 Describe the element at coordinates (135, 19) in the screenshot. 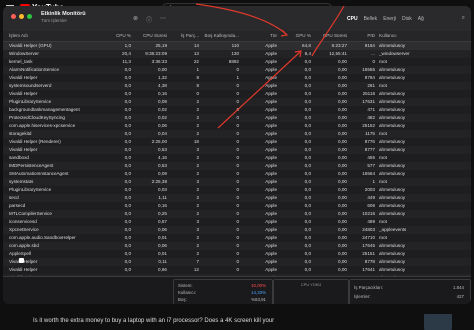

I see `stop-process-icon: ⊗` at that location.